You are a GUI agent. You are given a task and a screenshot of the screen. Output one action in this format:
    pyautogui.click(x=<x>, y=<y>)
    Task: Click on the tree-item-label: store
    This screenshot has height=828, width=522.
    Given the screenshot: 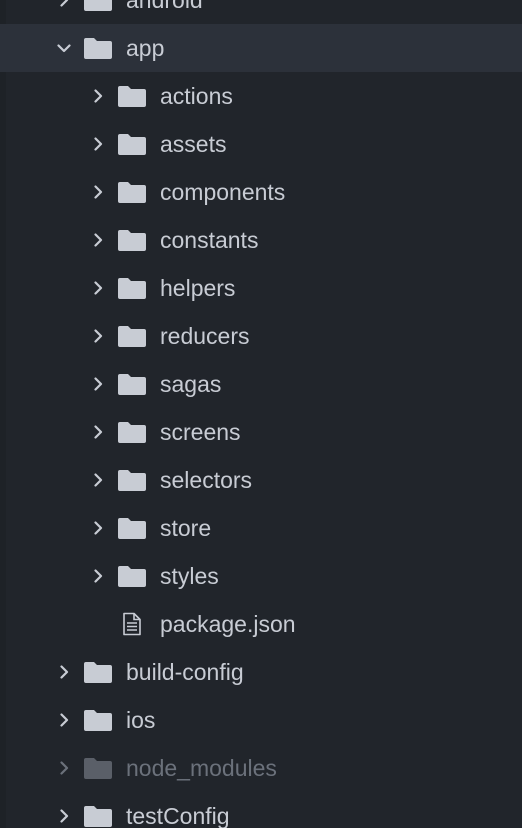 What is the action you would take?
    pyautogui.click(x=186, y=528)
    